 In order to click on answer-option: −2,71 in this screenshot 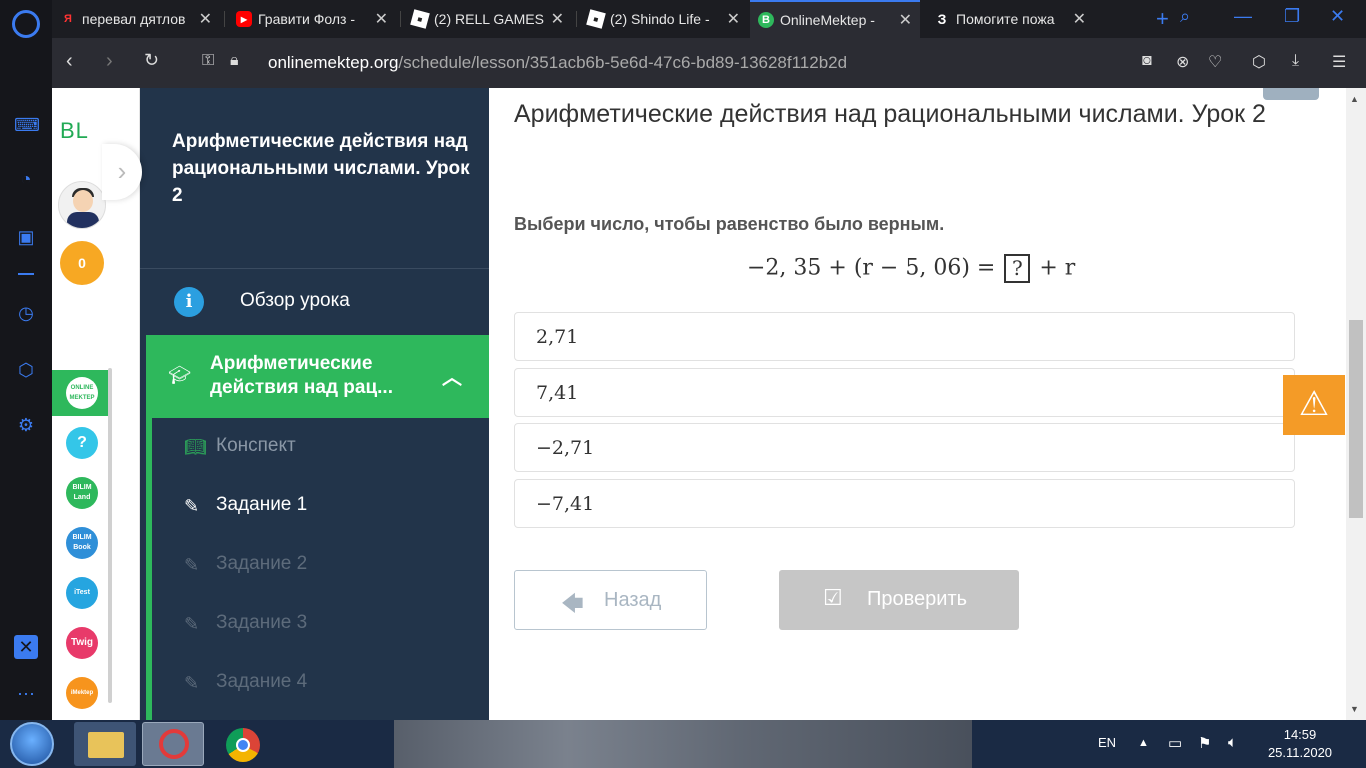, I will do `click(904, 447)`.